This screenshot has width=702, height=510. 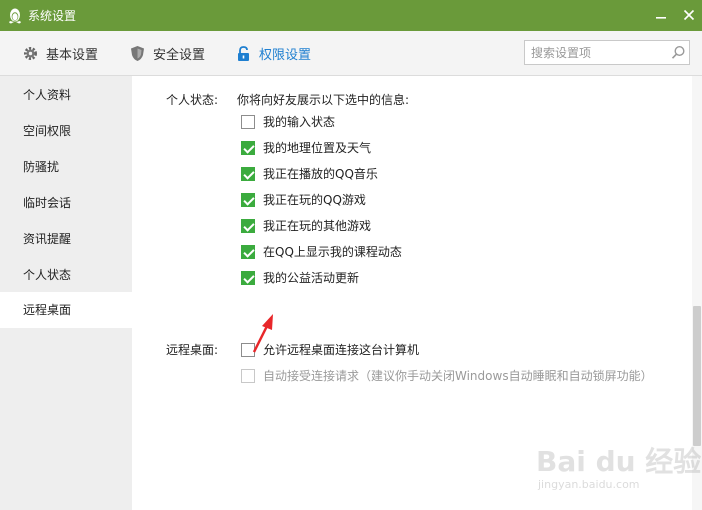 I want to click on tab-security-settings: 安全设置, so click(x=167, y=53).